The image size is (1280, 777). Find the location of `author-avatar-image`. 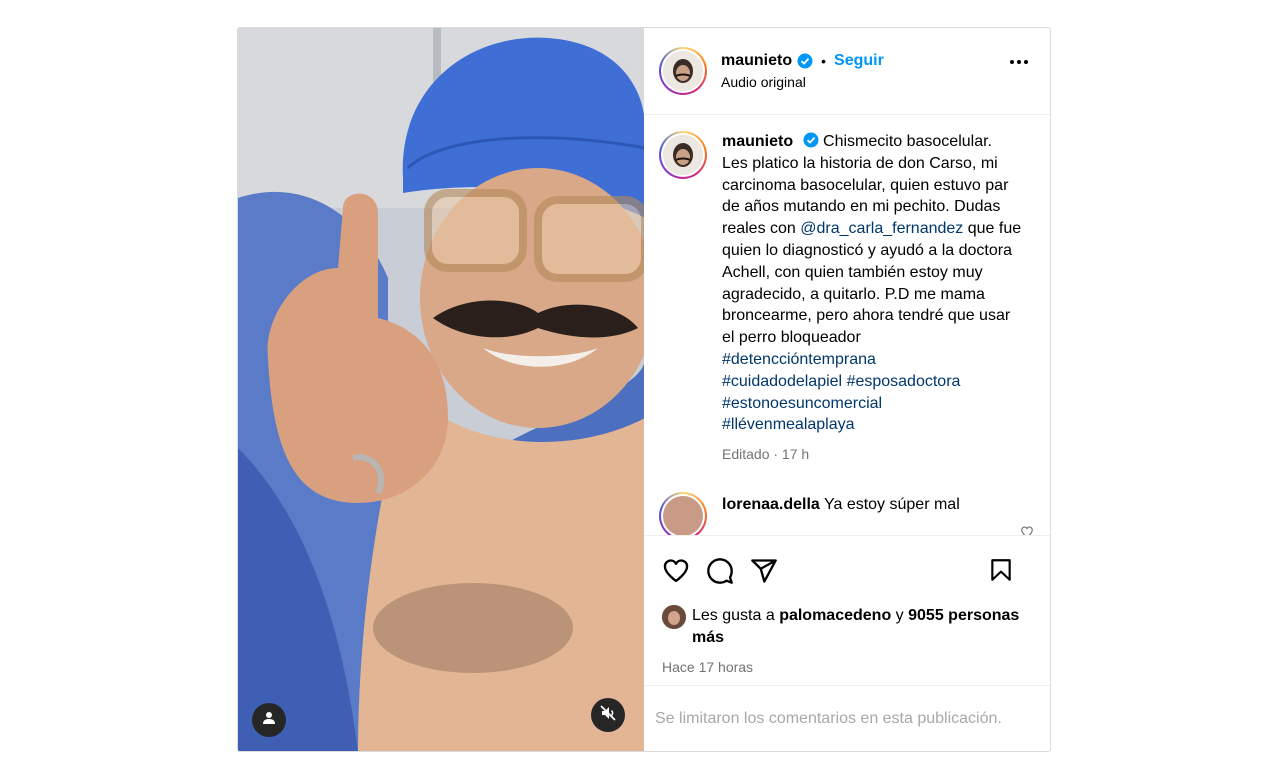

author-avatar-image is located at coordinates (683, 71).